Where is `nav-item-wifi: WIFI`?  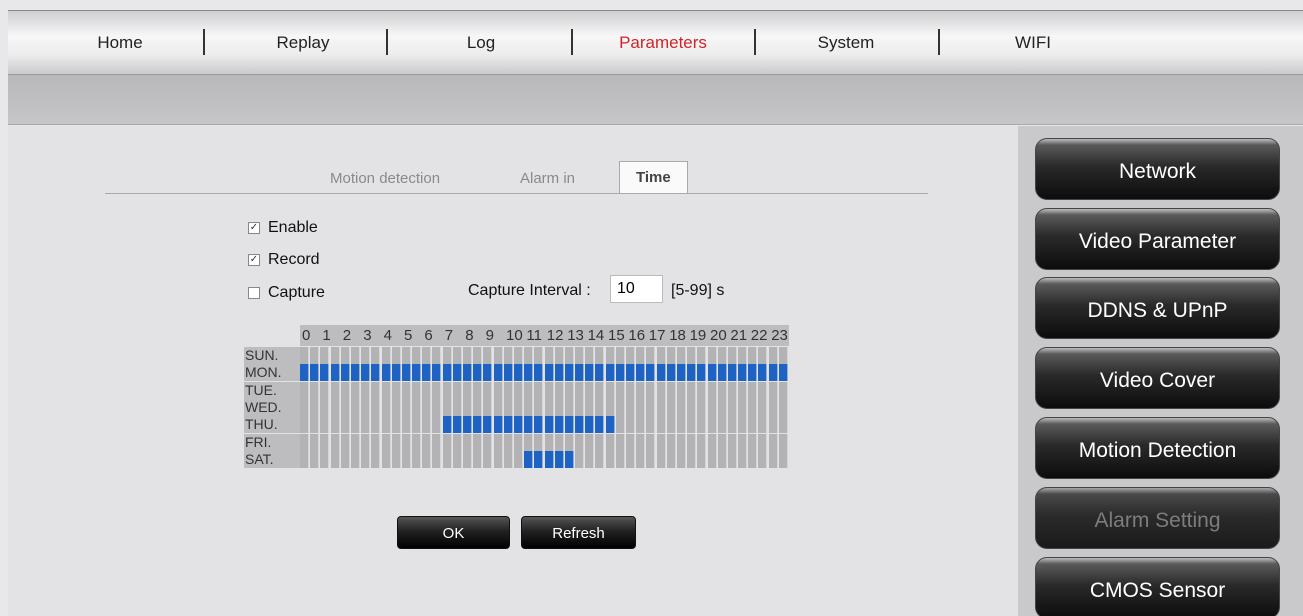
nav-item-wifi: WIFI is located at coordinates (1033, 43).